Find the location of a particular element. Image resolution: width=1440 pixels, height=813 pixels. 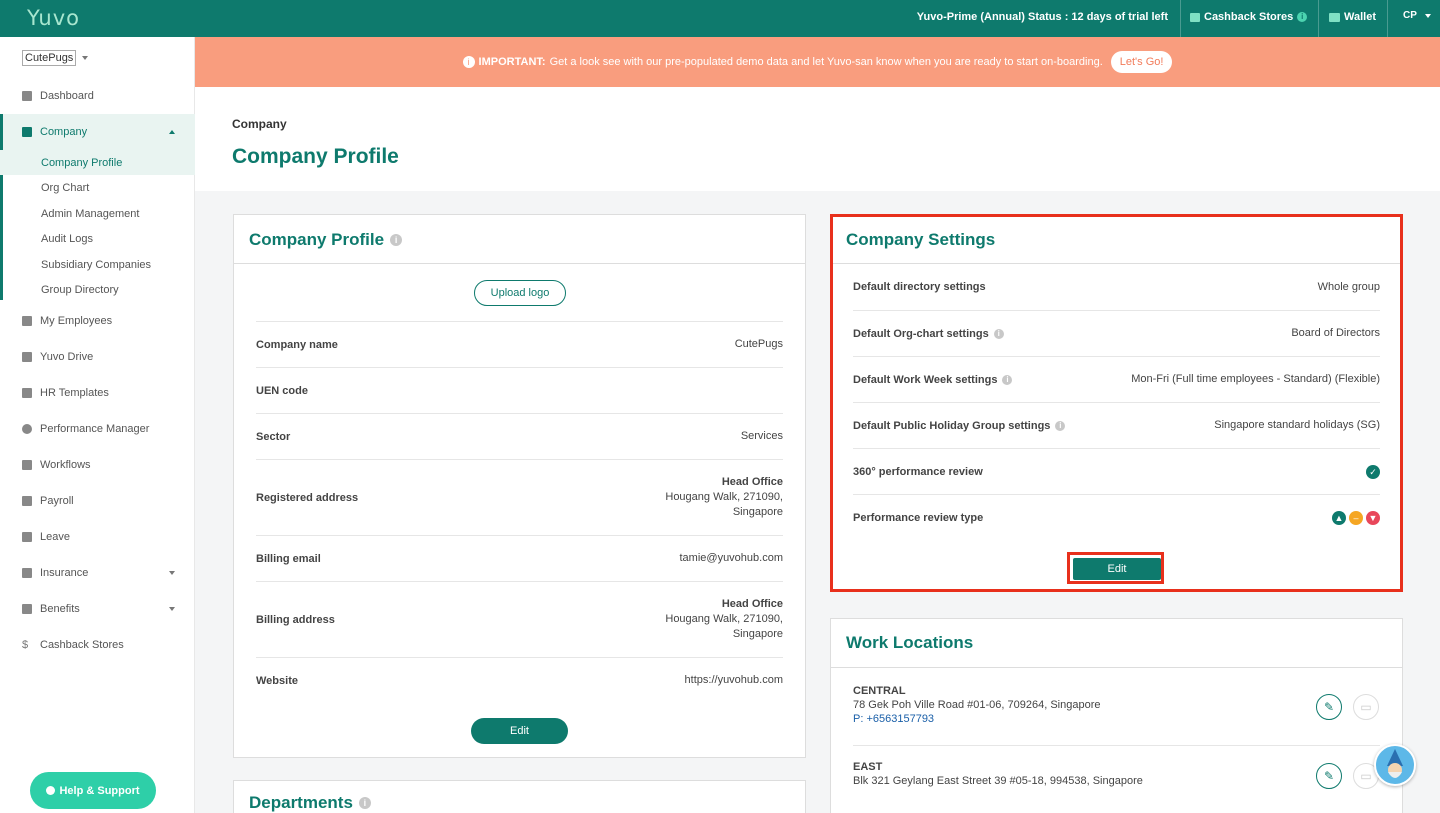

sidebar-item-cashback-stores: $ Cashback Stores is located at coordinates (97, 645).